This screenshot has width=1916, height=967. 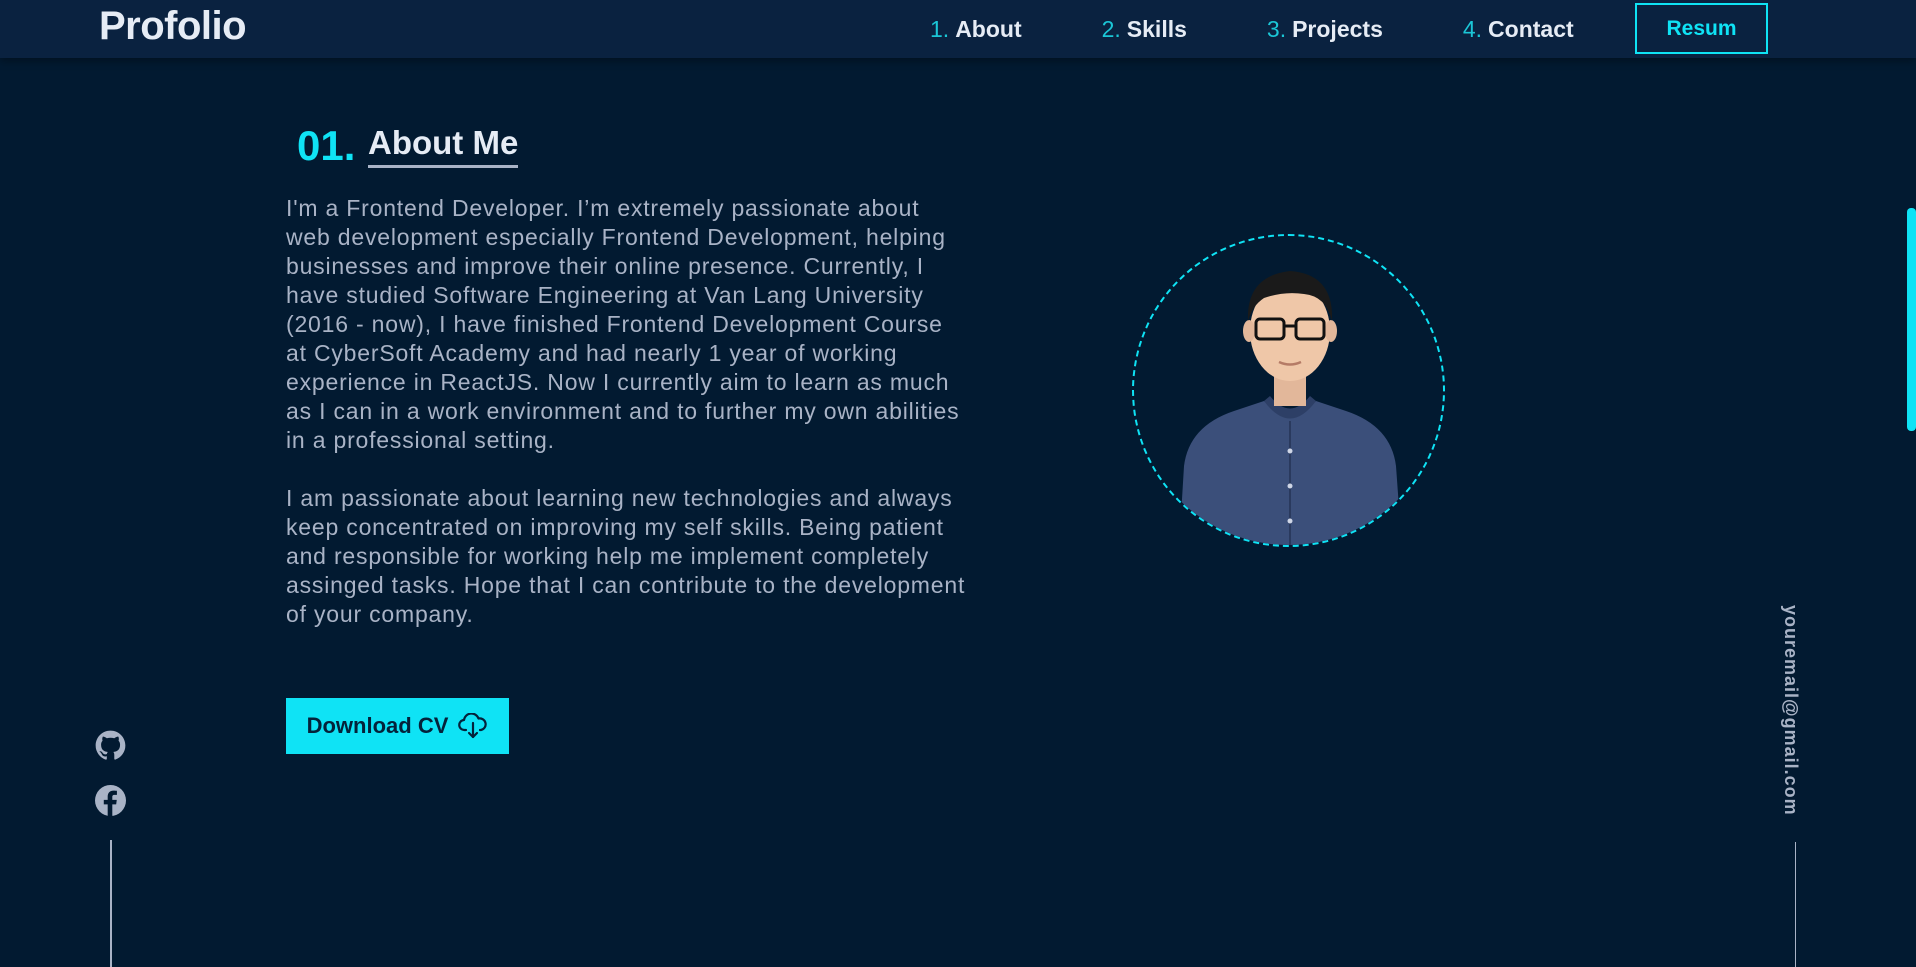 What do you see at coordinates (940, 28) in the screenshot?
I see `nav-item-number: 1.` at bounding box center [940, 28].